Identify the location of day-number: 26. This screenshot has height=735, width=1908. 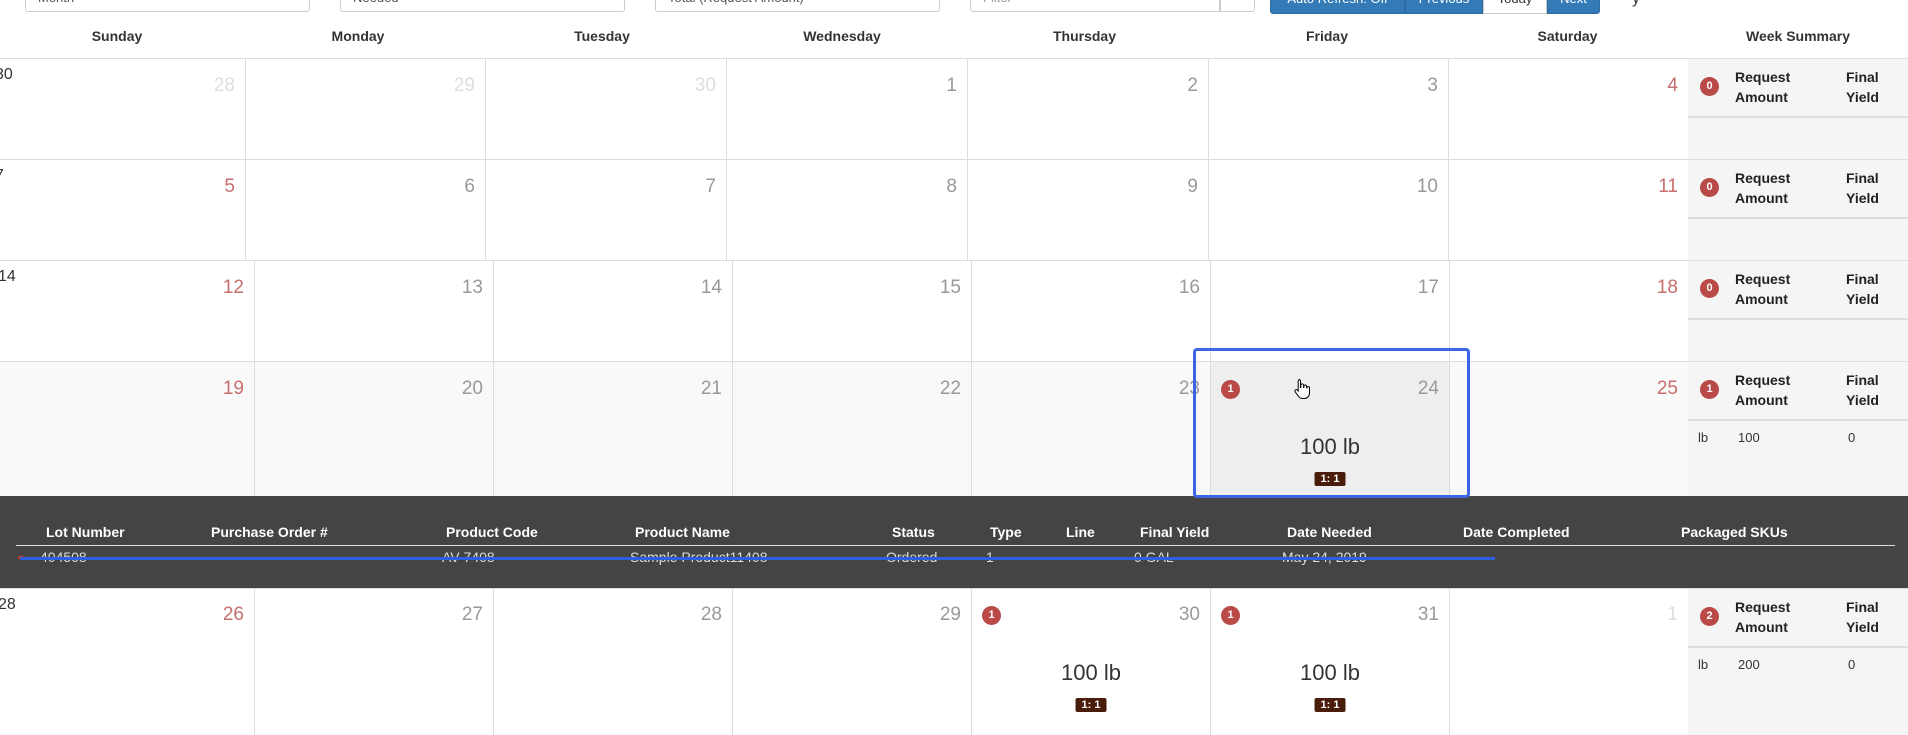
(233, 614).